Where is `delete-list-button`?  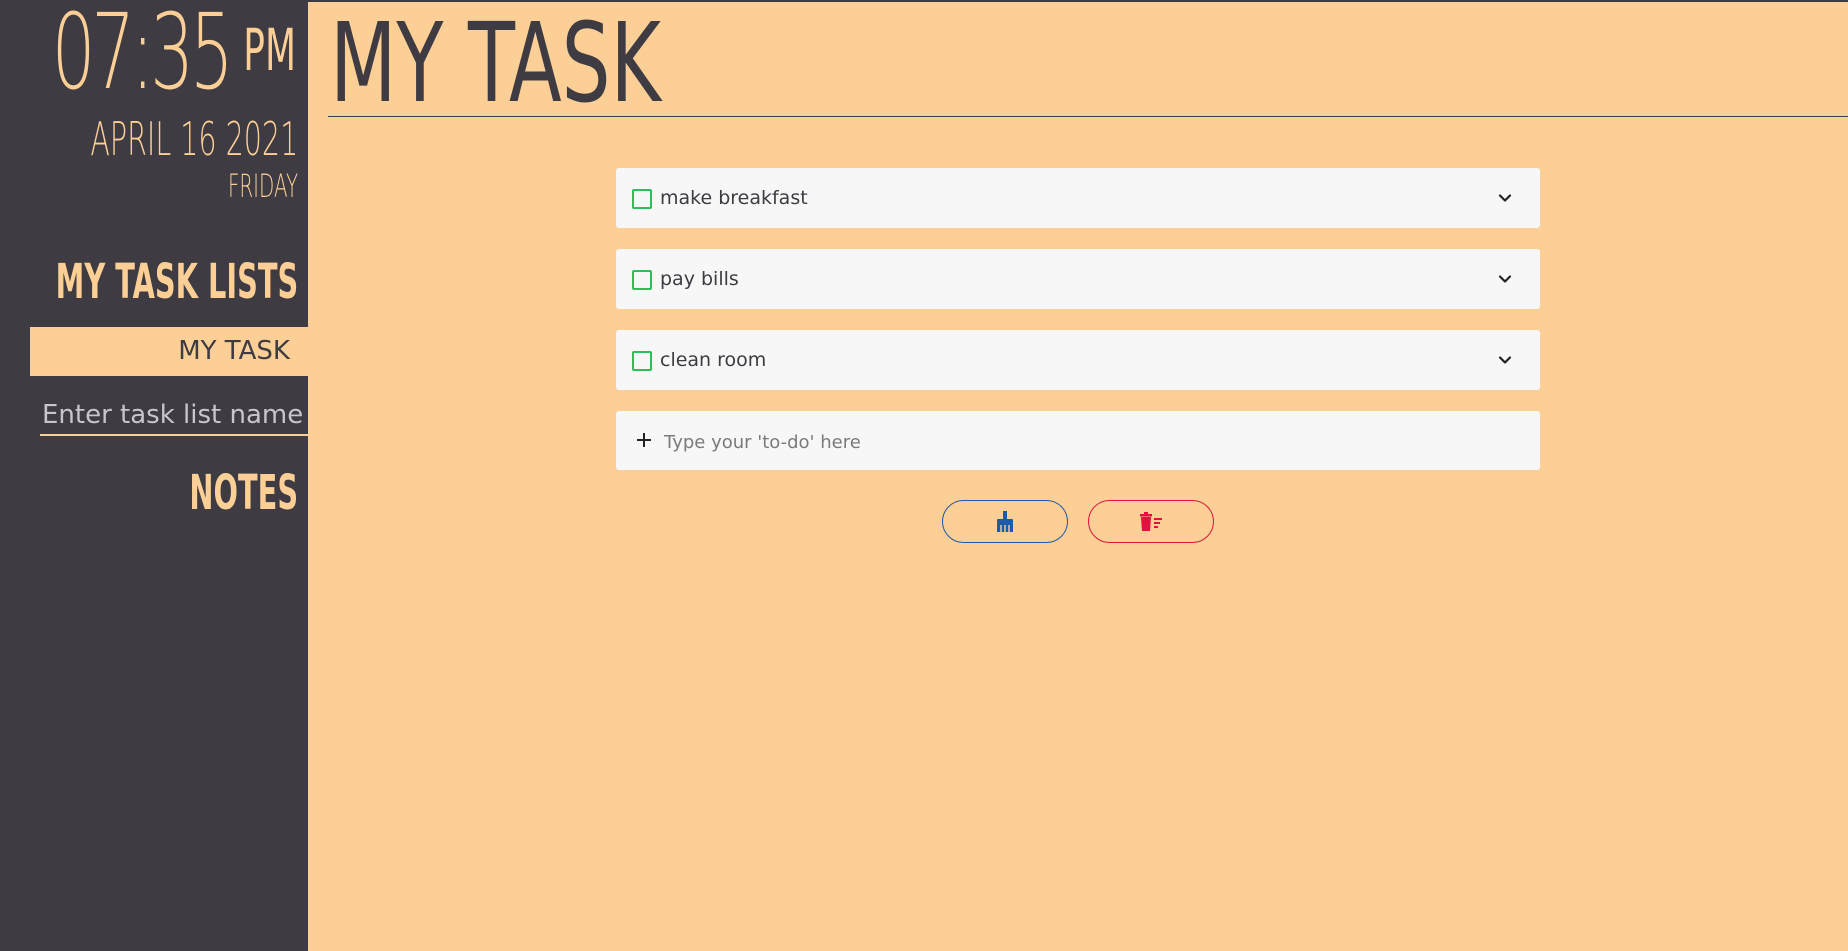
delete-list-button is located at coordinates (1151, 521).